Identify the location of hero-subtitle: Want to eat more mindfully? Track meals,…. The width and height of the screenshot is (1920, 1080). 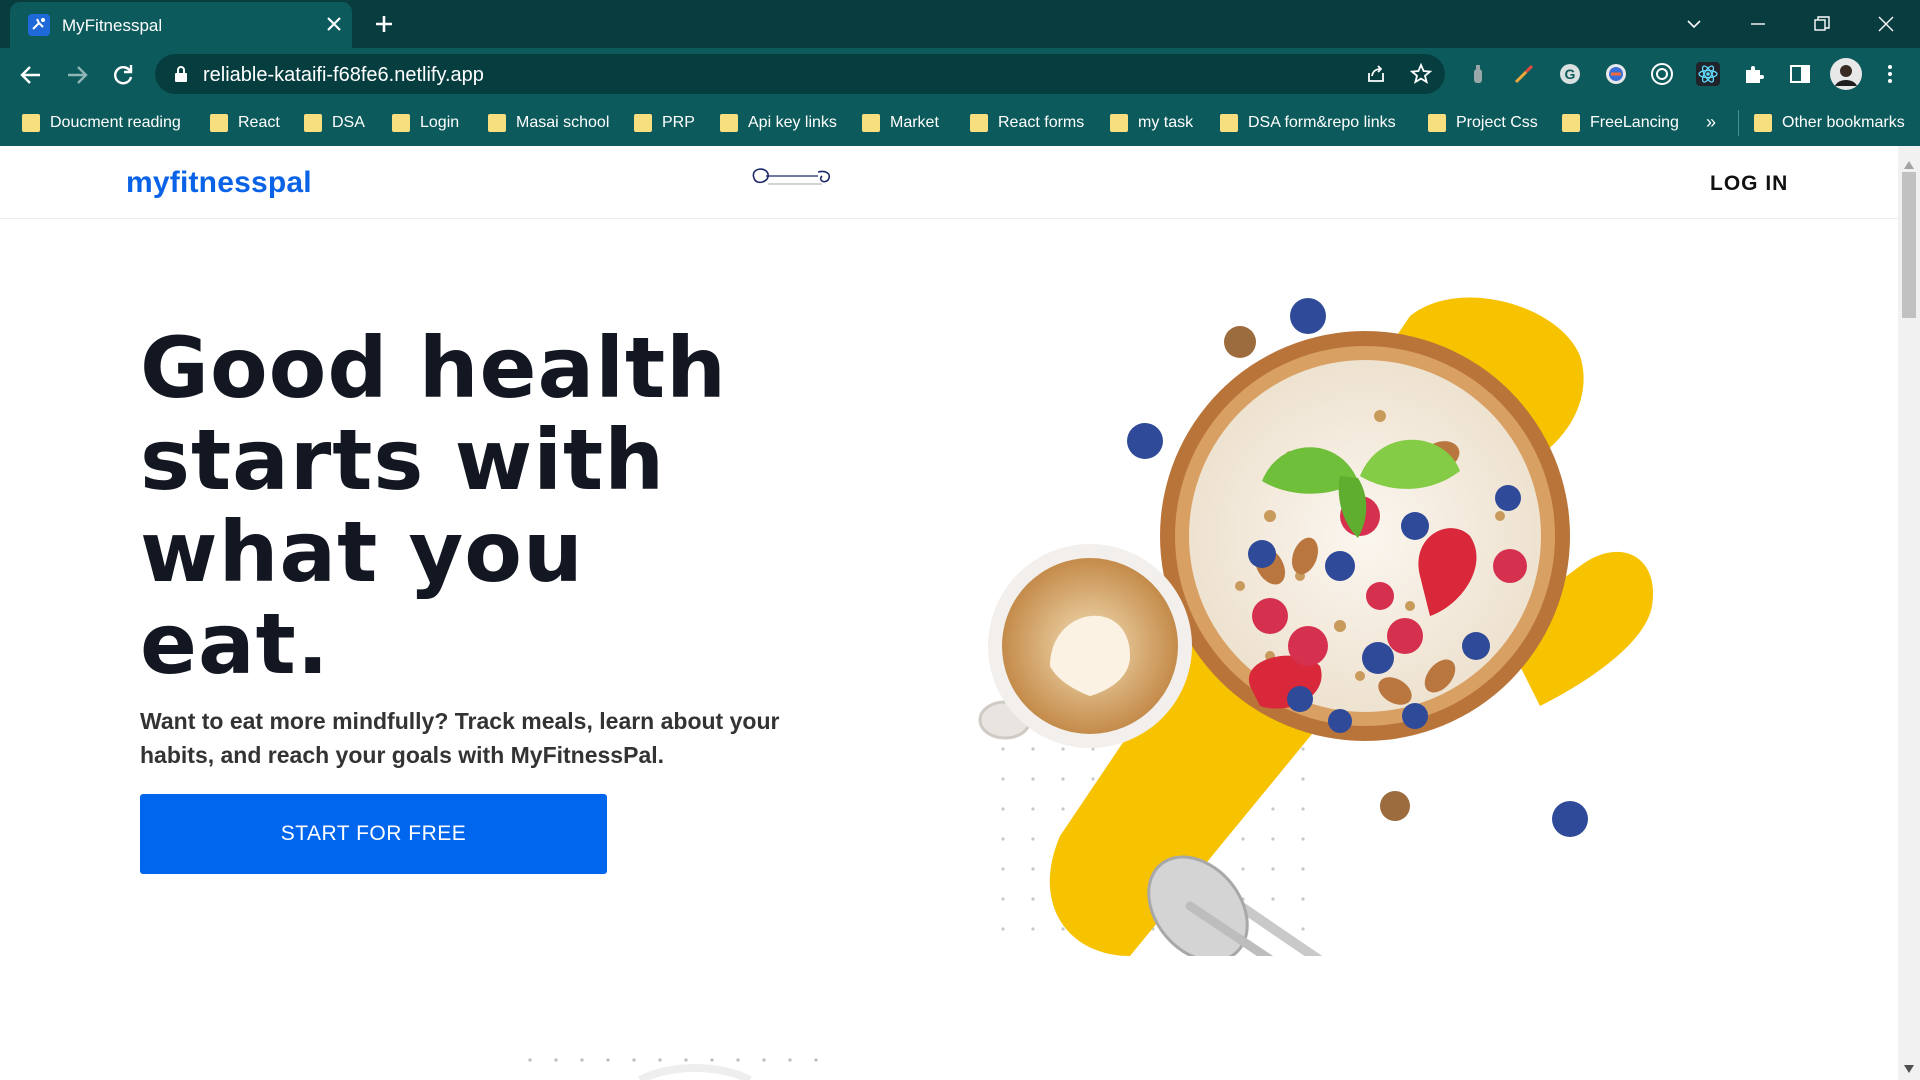
(460, 738).